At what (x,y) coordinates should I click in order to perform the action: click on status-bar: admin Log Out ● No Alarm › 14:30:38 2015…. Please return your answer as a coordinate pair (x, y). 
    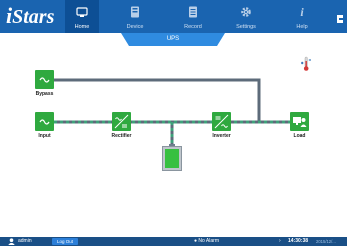
    Looking at the image, I should click on (173, 241).